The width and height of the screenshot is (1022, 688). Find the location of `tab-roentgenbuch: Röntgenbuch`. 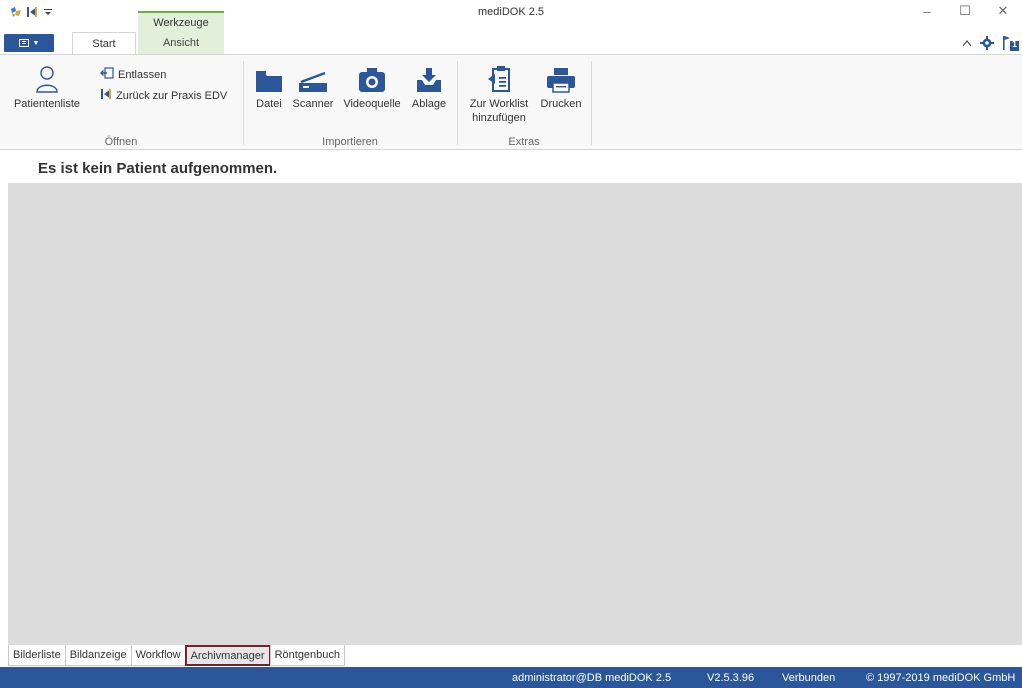

tab-roentgenbuch: Röntgenbuch is located at coordinates (307, 655).